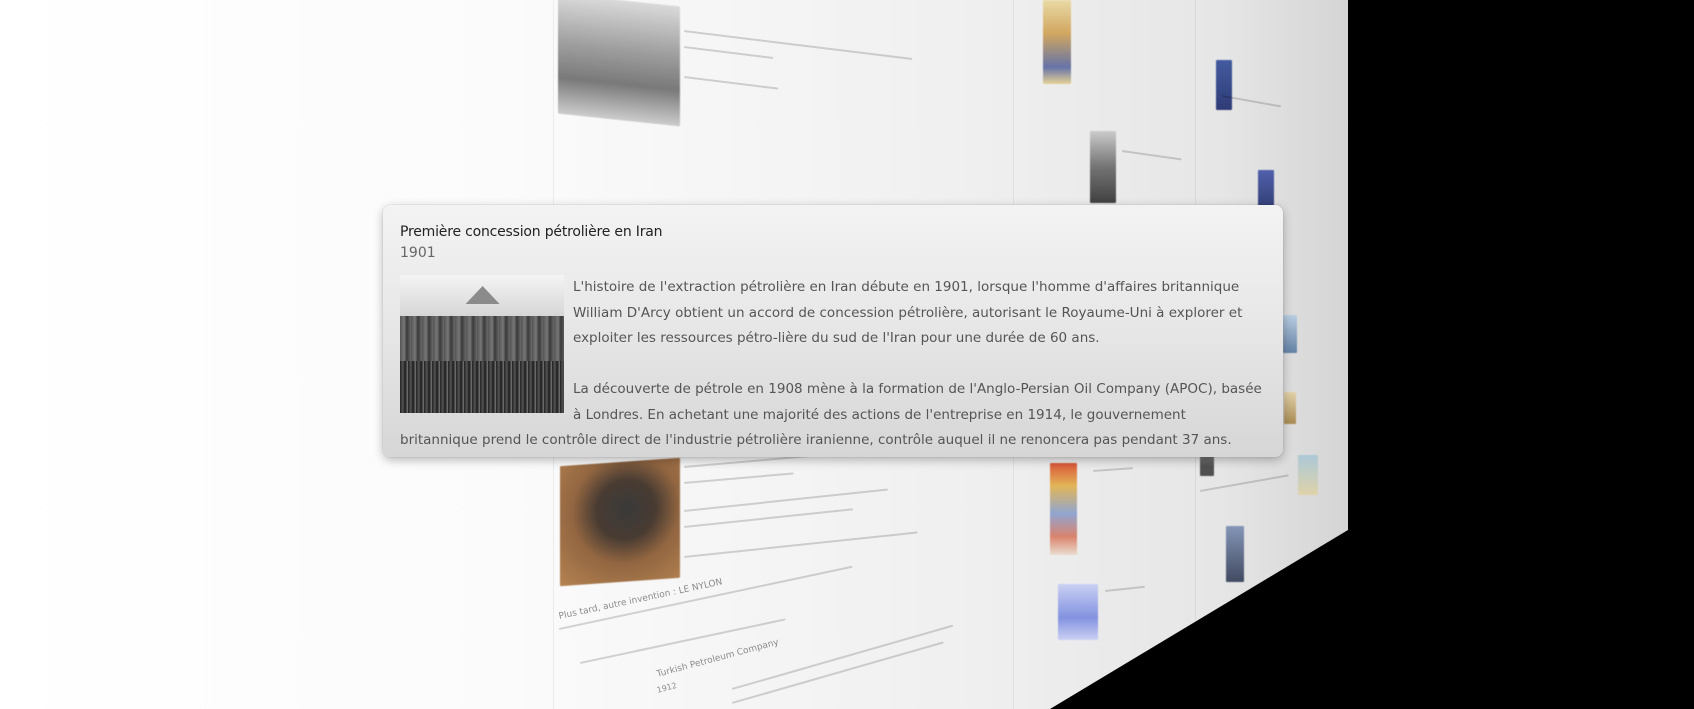  Describe the element at coordinates (1308, 475) in the screenshot. I see `map-thumbnail` at that location.